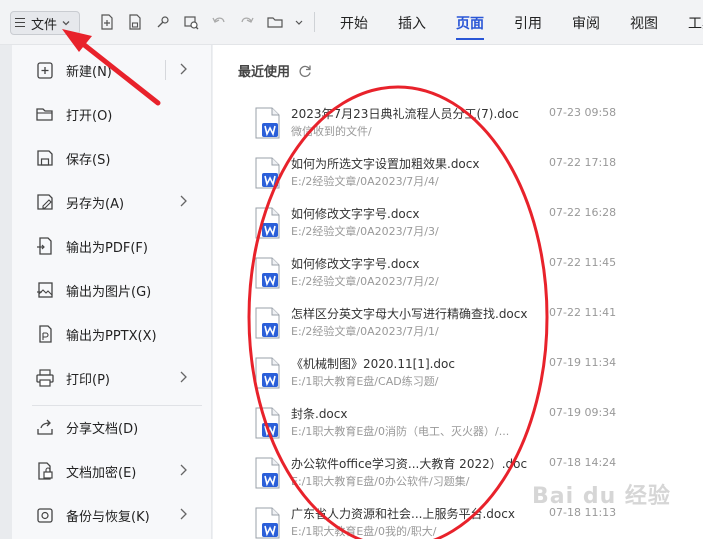 This screenshot has height=539, width=703. Describe the element at coordinates (165, 70) in the screenshot. I see `menu-divider-vertical` at that location.